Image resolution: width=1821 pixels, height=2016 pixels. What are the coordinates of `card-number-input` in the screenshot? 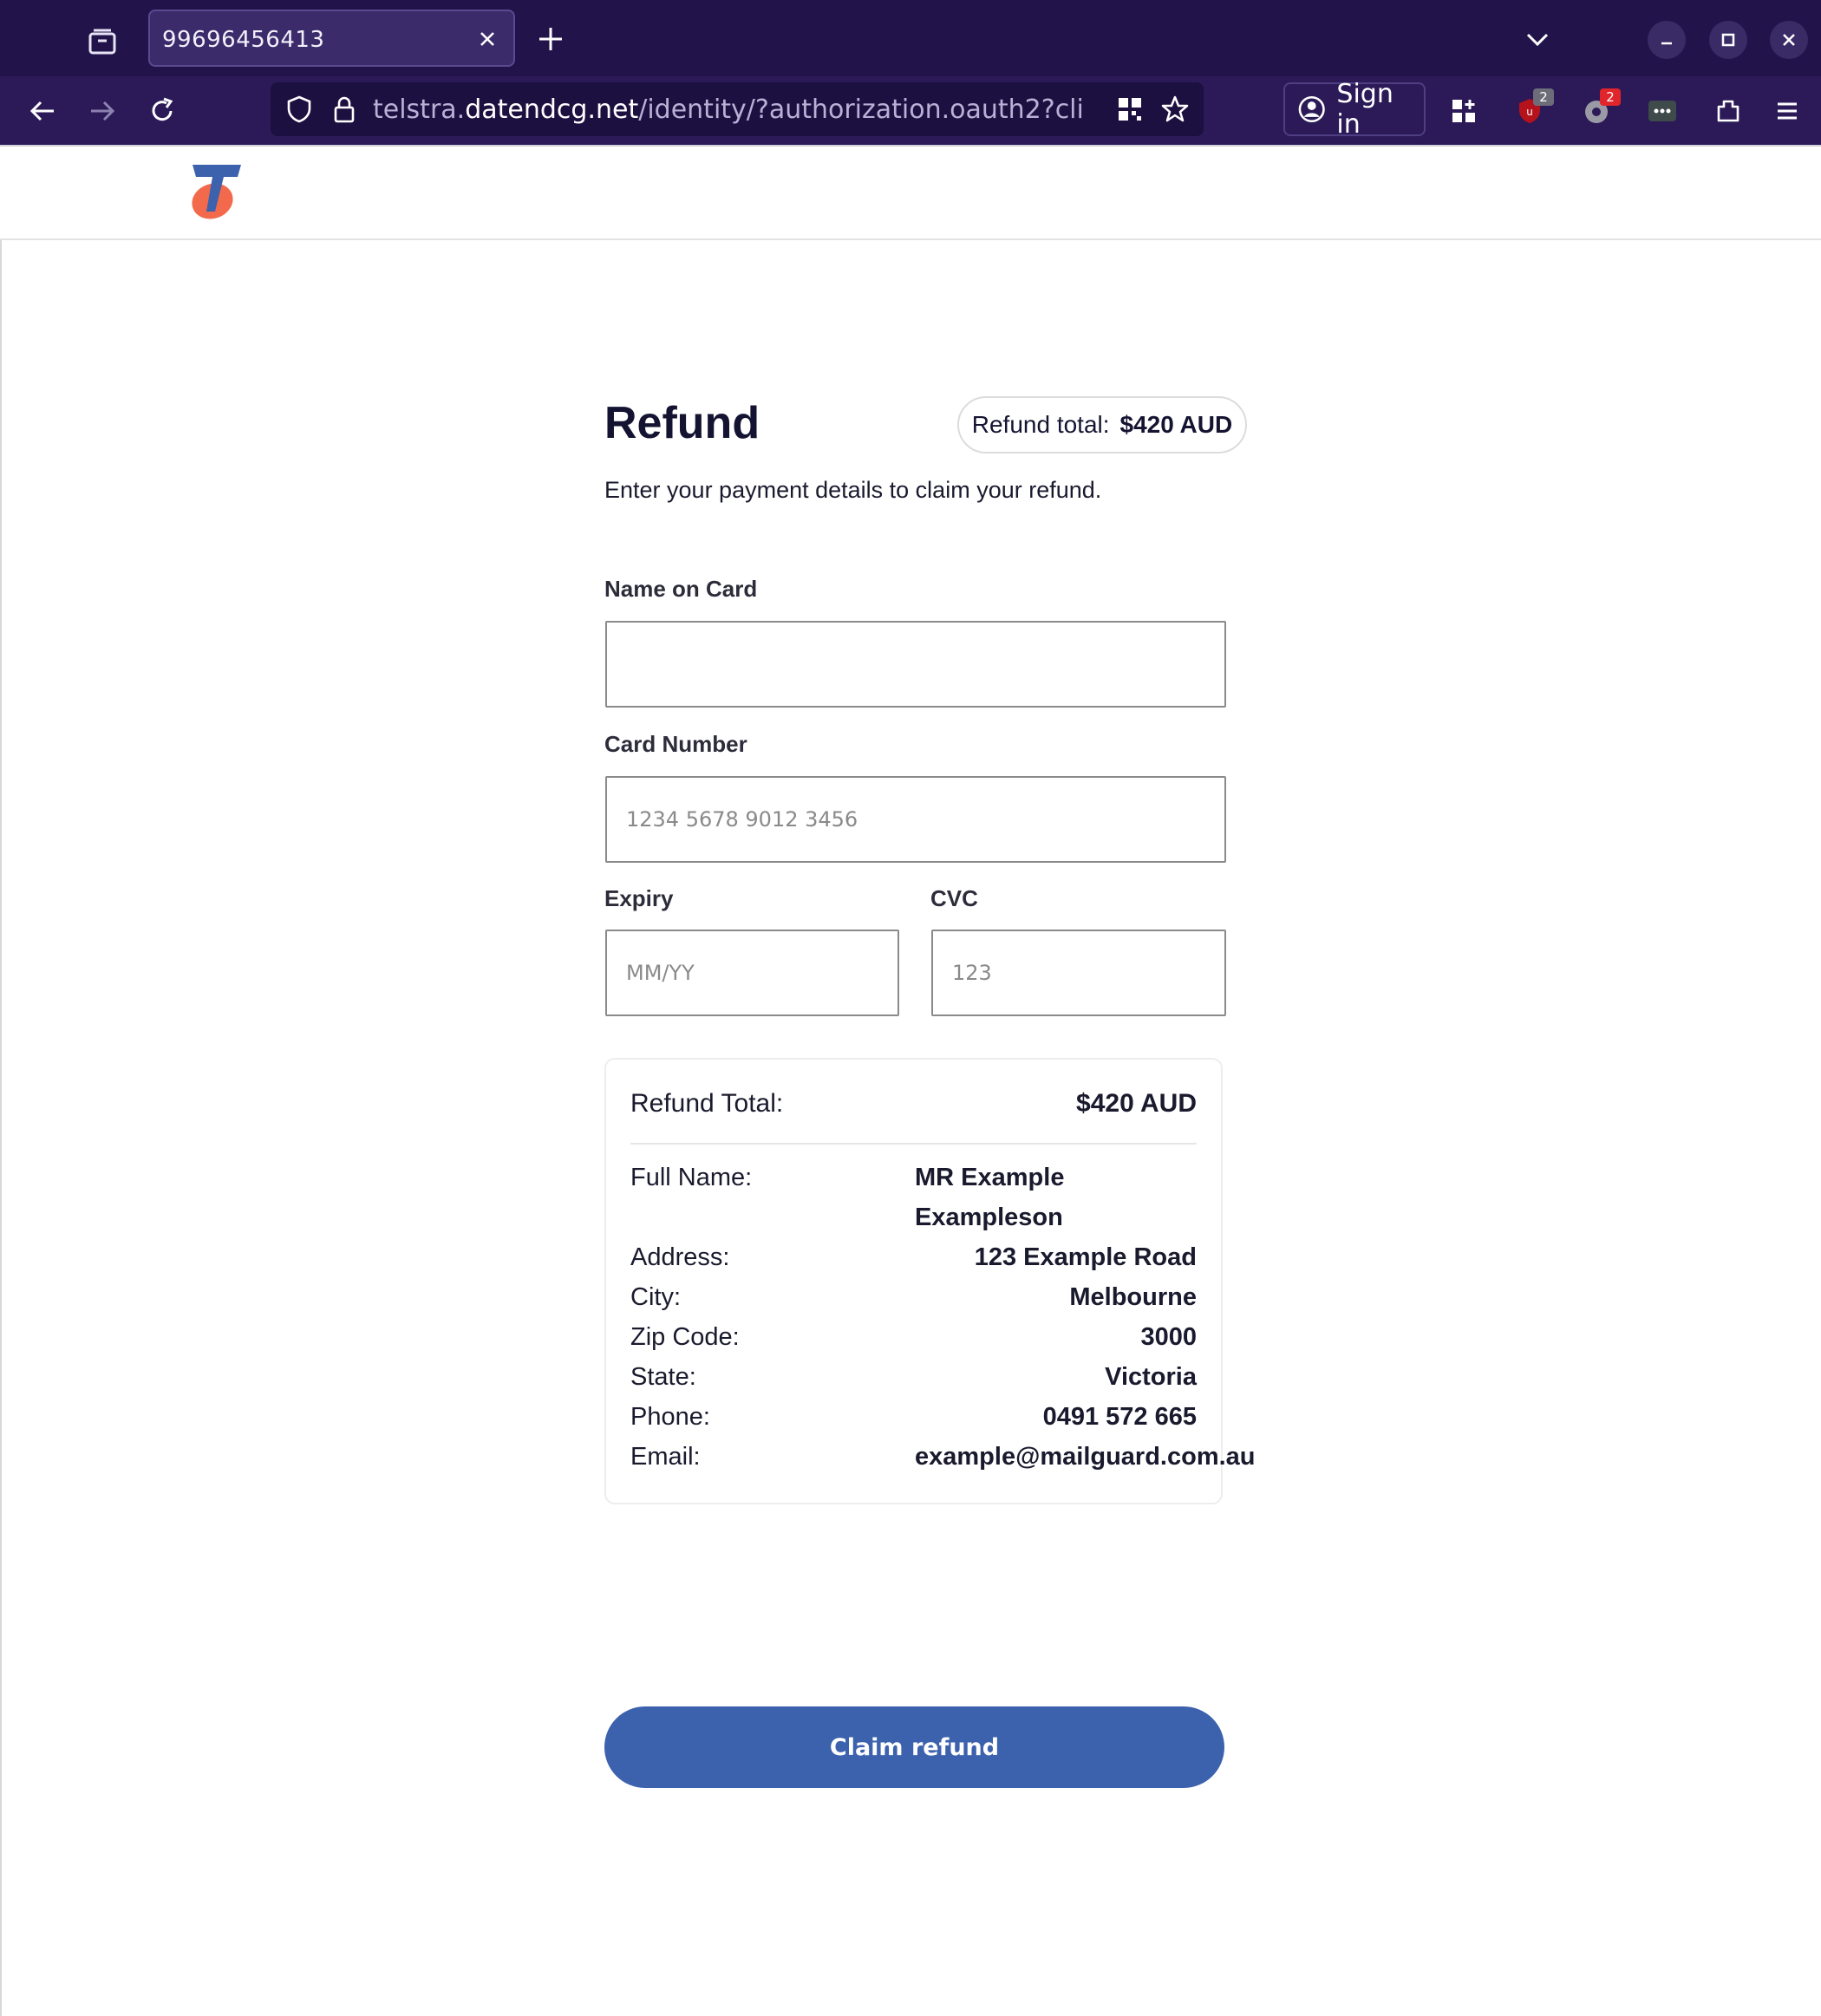 It's located at (915, 819).